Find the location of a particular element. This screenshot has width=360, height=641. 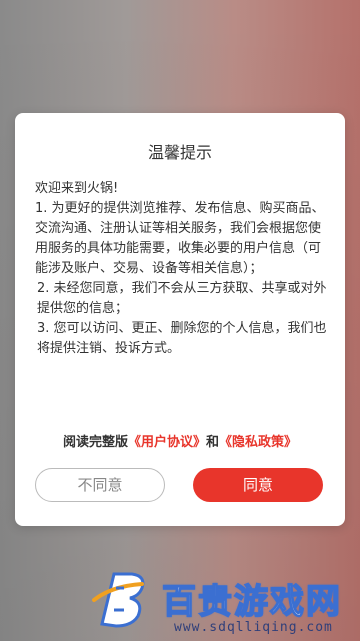

read-prefix: 阅读完整版 is located at coordinates (95, 442).